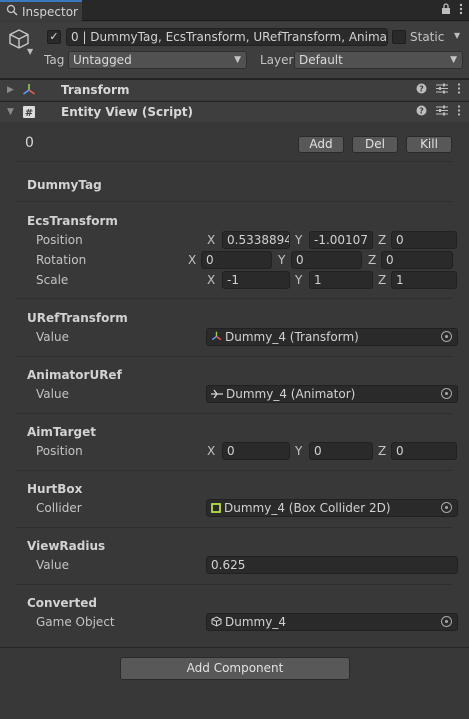 Image resolution: width=469 pixels, height=719 pixels. What do you see at coordinates (332, 565) in the screenshot?
I see `view-radius-field: 0.625` at bounding box center [332, 565].